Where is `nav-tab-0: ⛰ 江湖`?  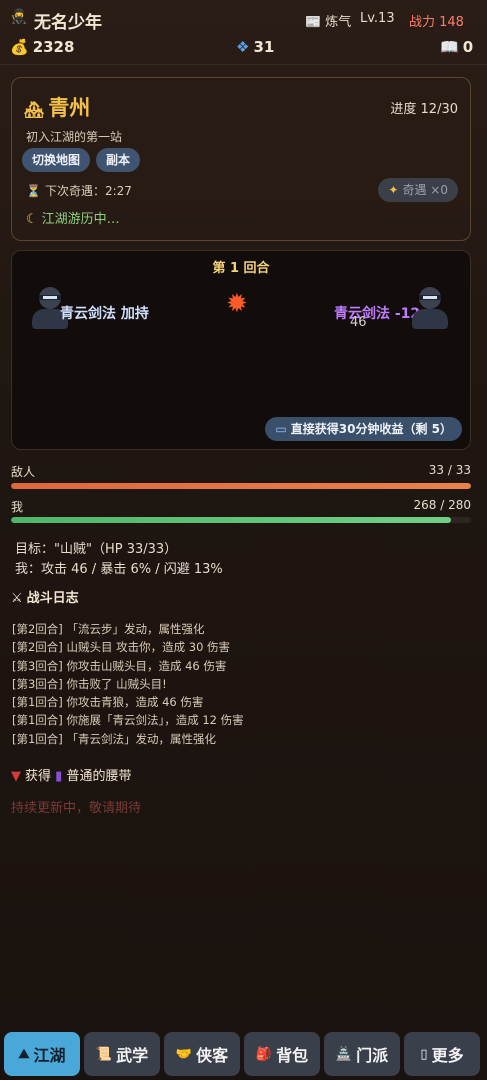
nav-tab-0: ⛰ 江湖 is located at coordinates (42, 1054).